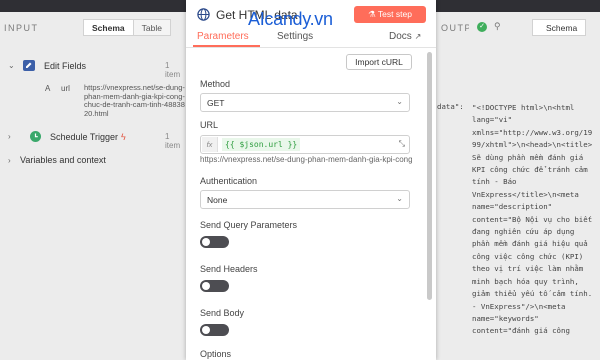  What do you see at coordinates (229, 269) in the screenshot?
I see `send-headers-label: Send Headers` at bounding box center [229, 269].